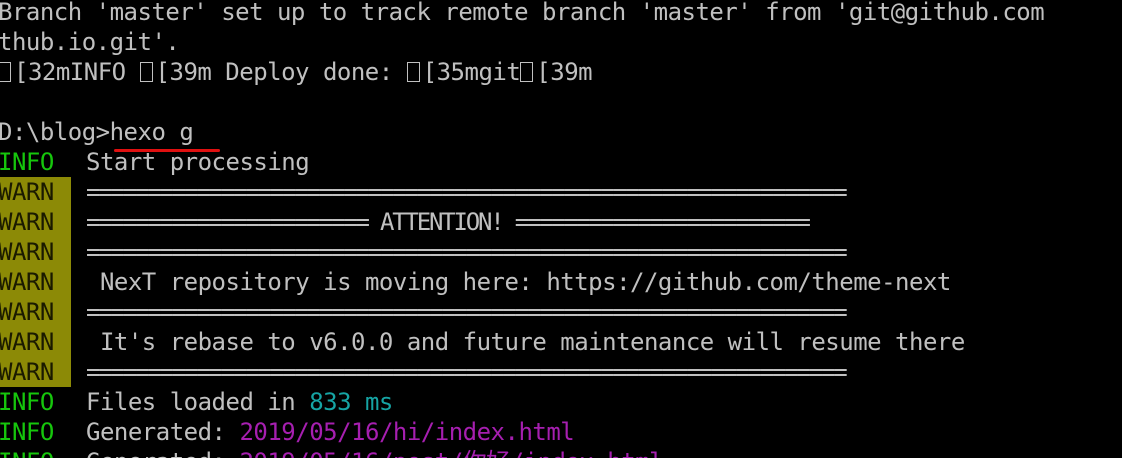  I want to click on log-line: INFO Files loaded in 833 ms, so click(196, 402).